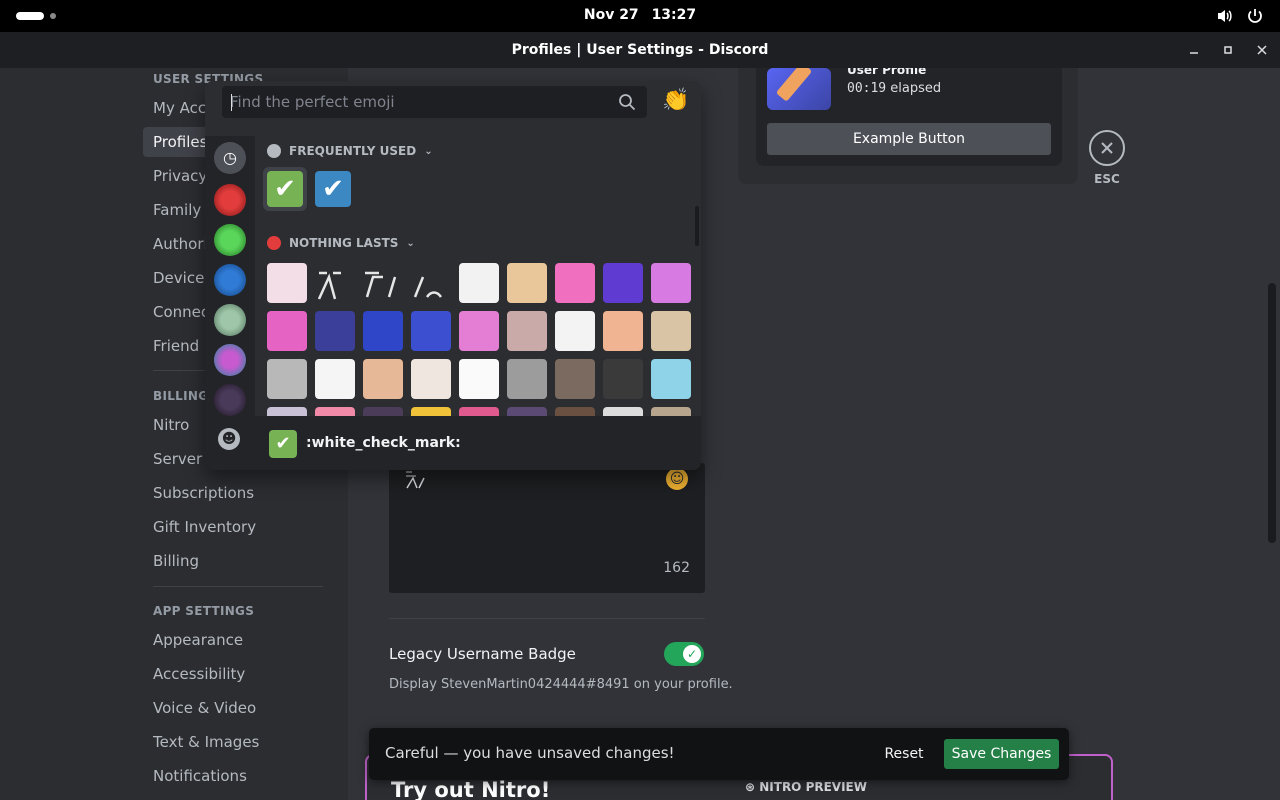  Describe the element at coordinates (697, 226) in the screenshot. I see `emoji-list-scrollbar` at that location.